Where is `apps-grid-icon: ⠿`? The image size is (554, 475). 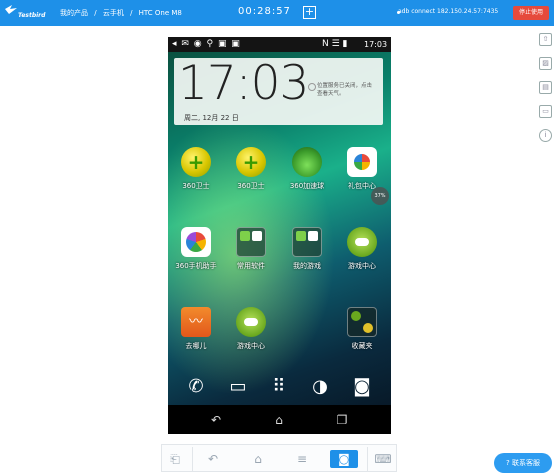
apps-grid-icon: ⠿ is located at coordinates (279, 387).